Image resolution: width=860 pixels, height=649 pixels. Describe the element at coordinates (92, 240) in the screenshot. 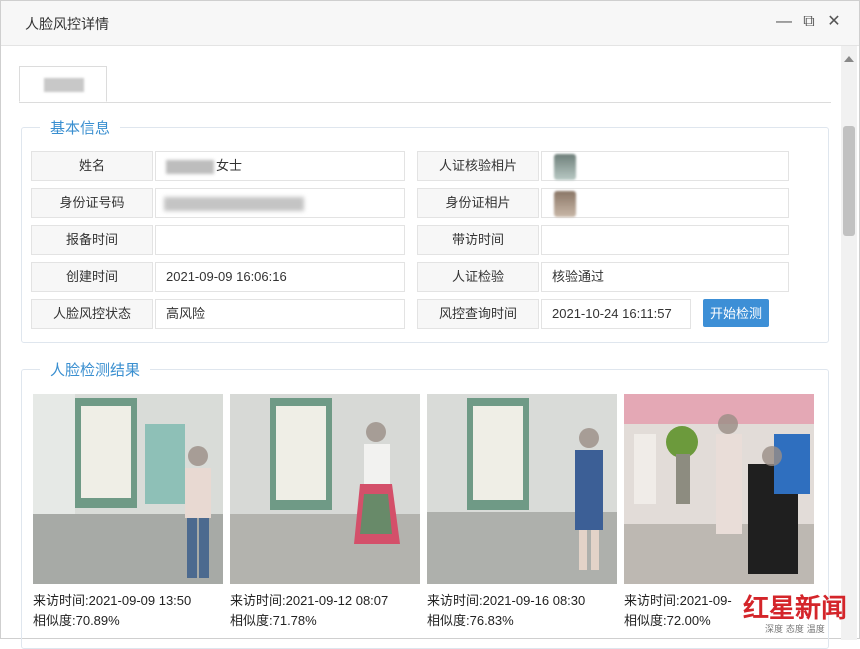

I see `report-time-label: 报备时间` at that location.